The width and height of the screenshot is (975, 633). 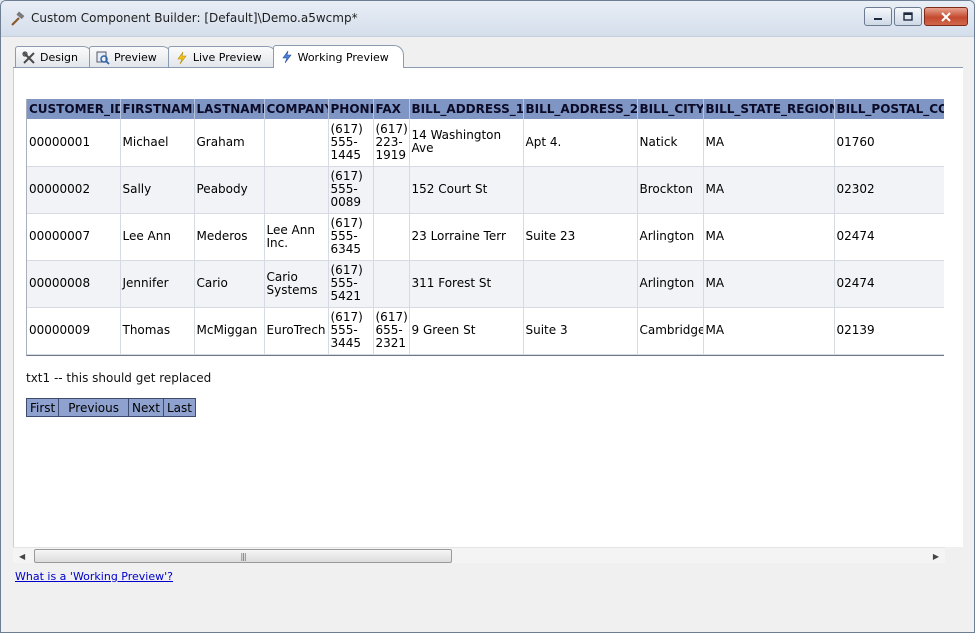 What do you see at coordinates (466, 109) in the screenshot?
I see `column-header: BILL_ADDRESS_1` at bounding box center [466, 109].